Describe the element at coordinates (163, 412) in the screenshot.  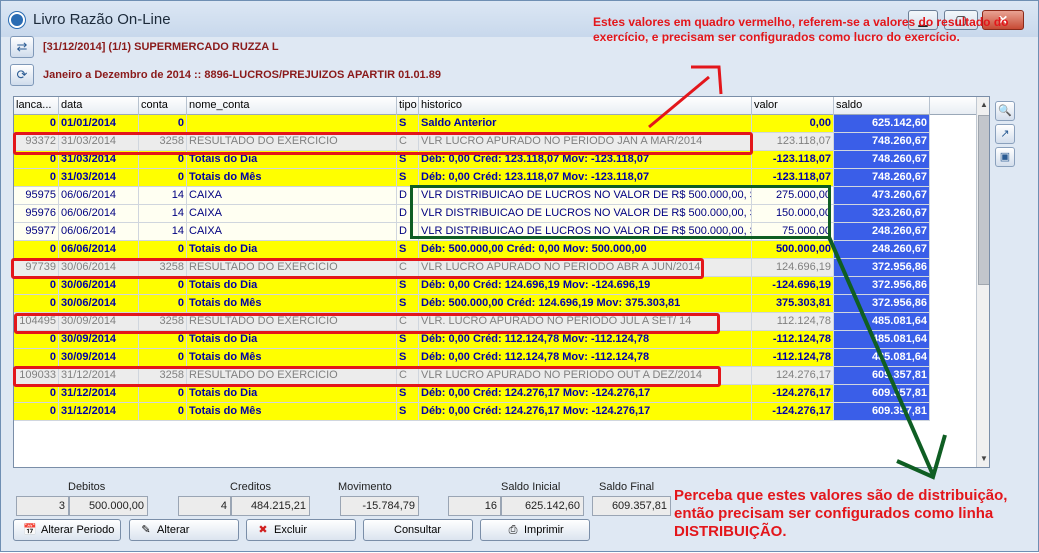
I see `cell-conta: 0` at that location.